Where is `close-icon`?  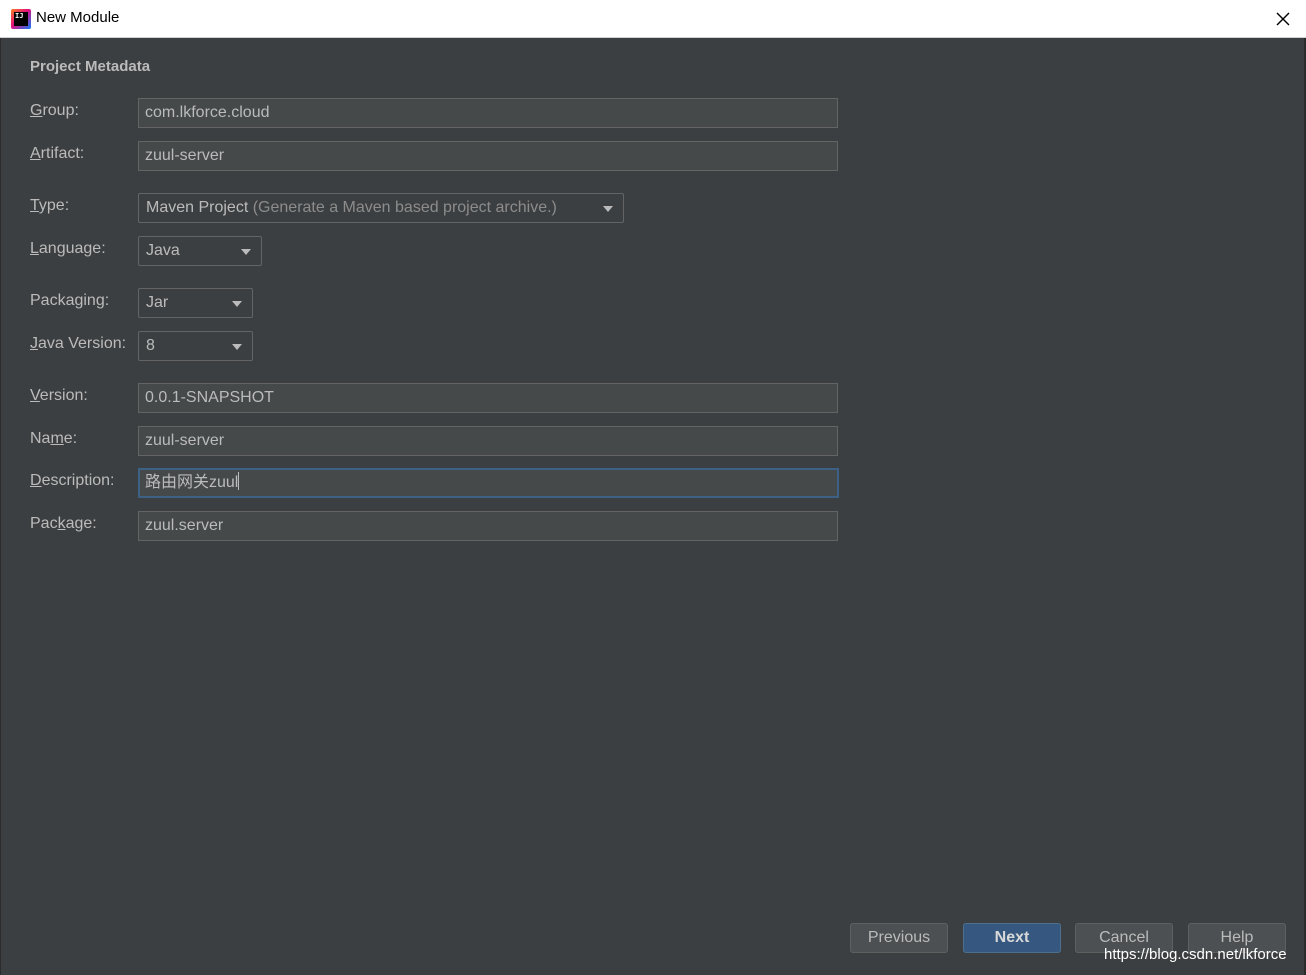 close-icon is located at coordinates (1283, 19).